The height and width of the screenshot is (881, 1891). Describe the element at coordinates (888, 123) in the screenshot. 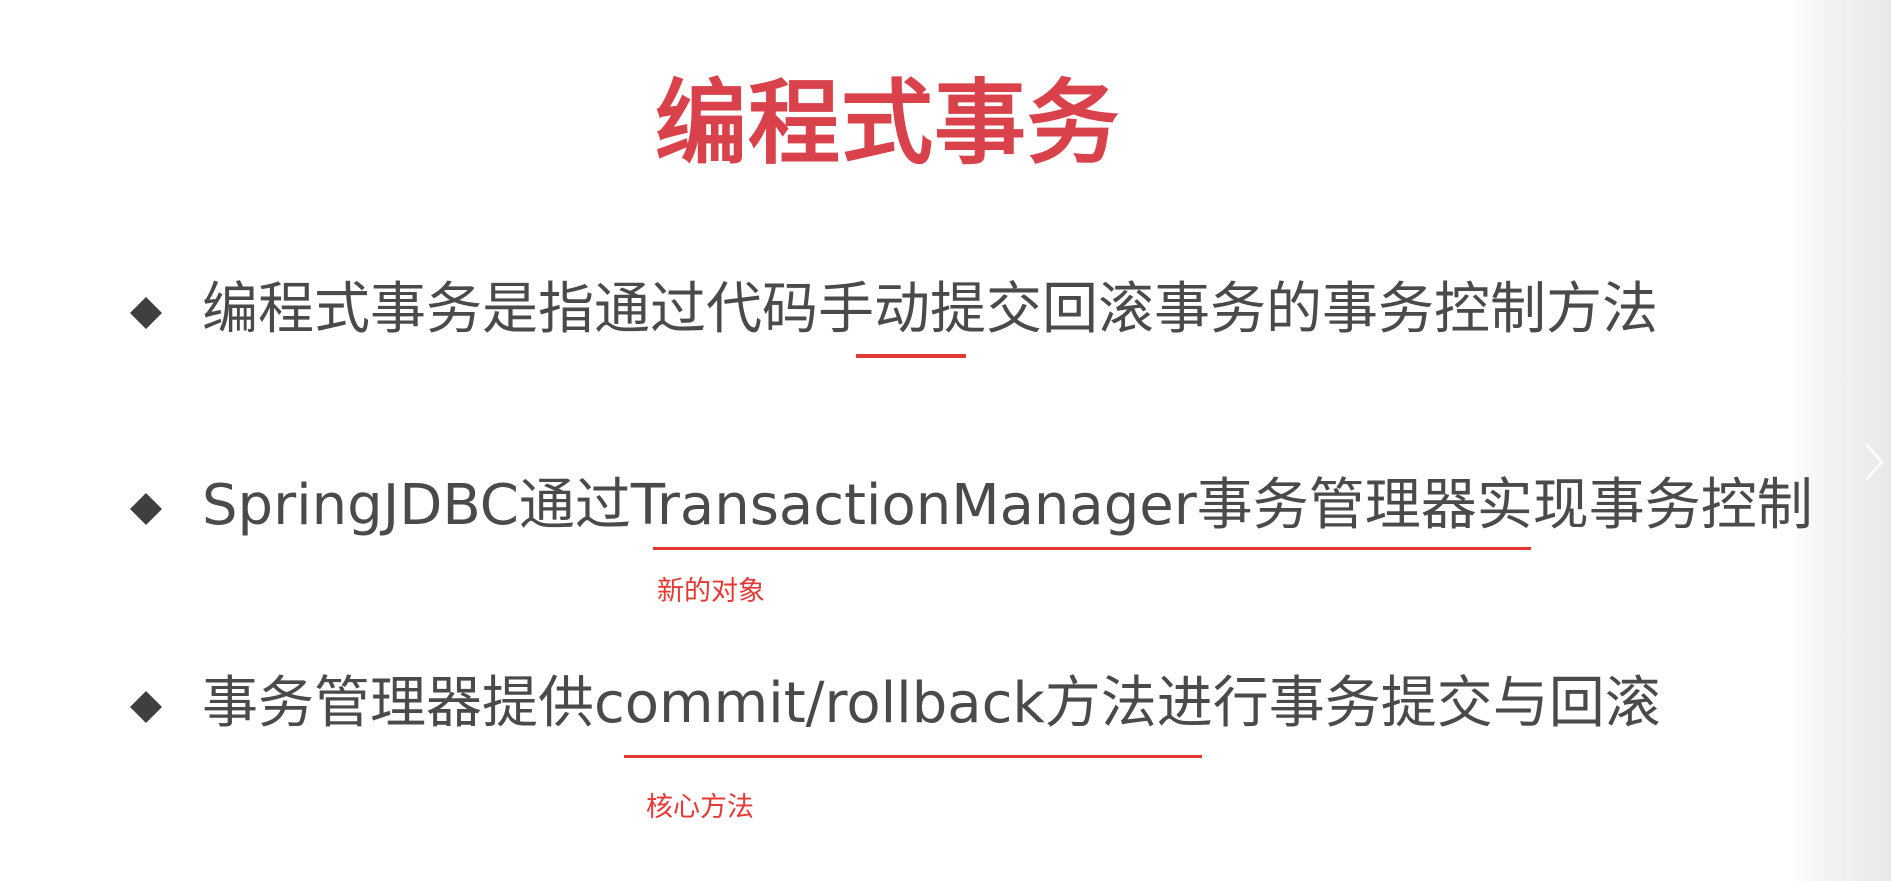

I see `slide-title: 编程式事务` at that location.